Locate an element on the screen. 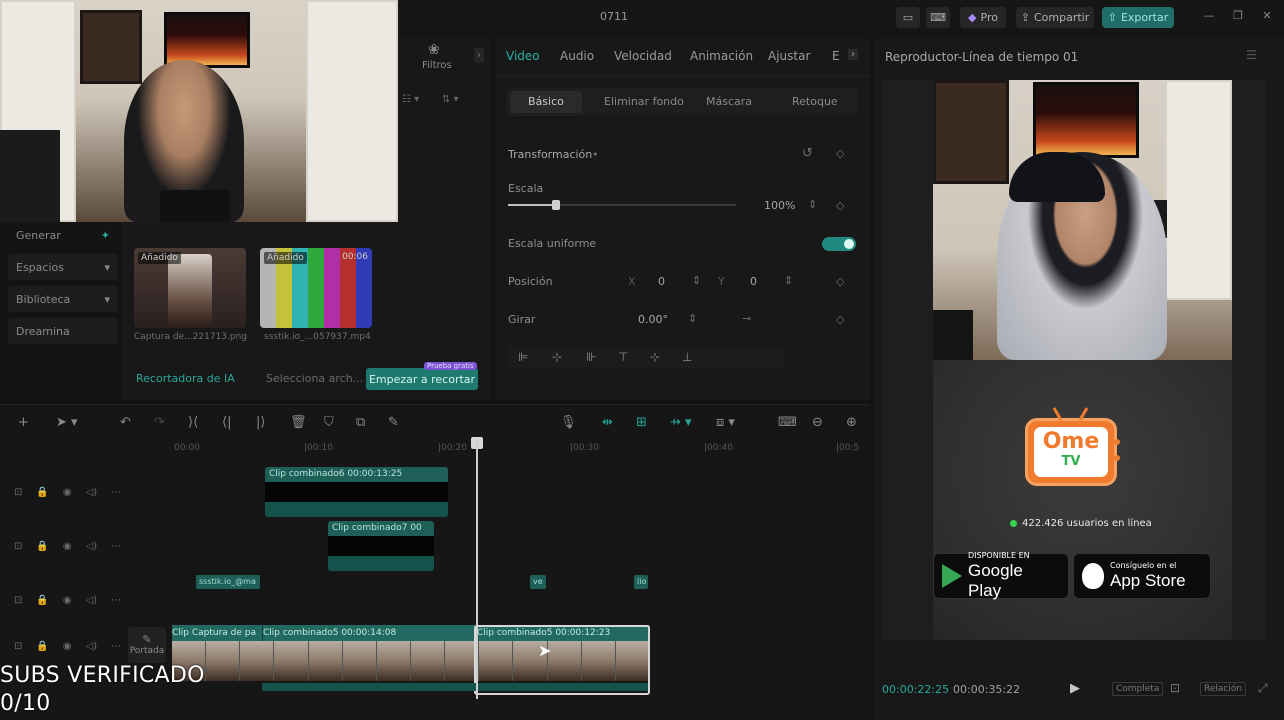 The image size is (1284, 720). media-thumb: Añadido 00:06 is located at coordinates (316, 288).